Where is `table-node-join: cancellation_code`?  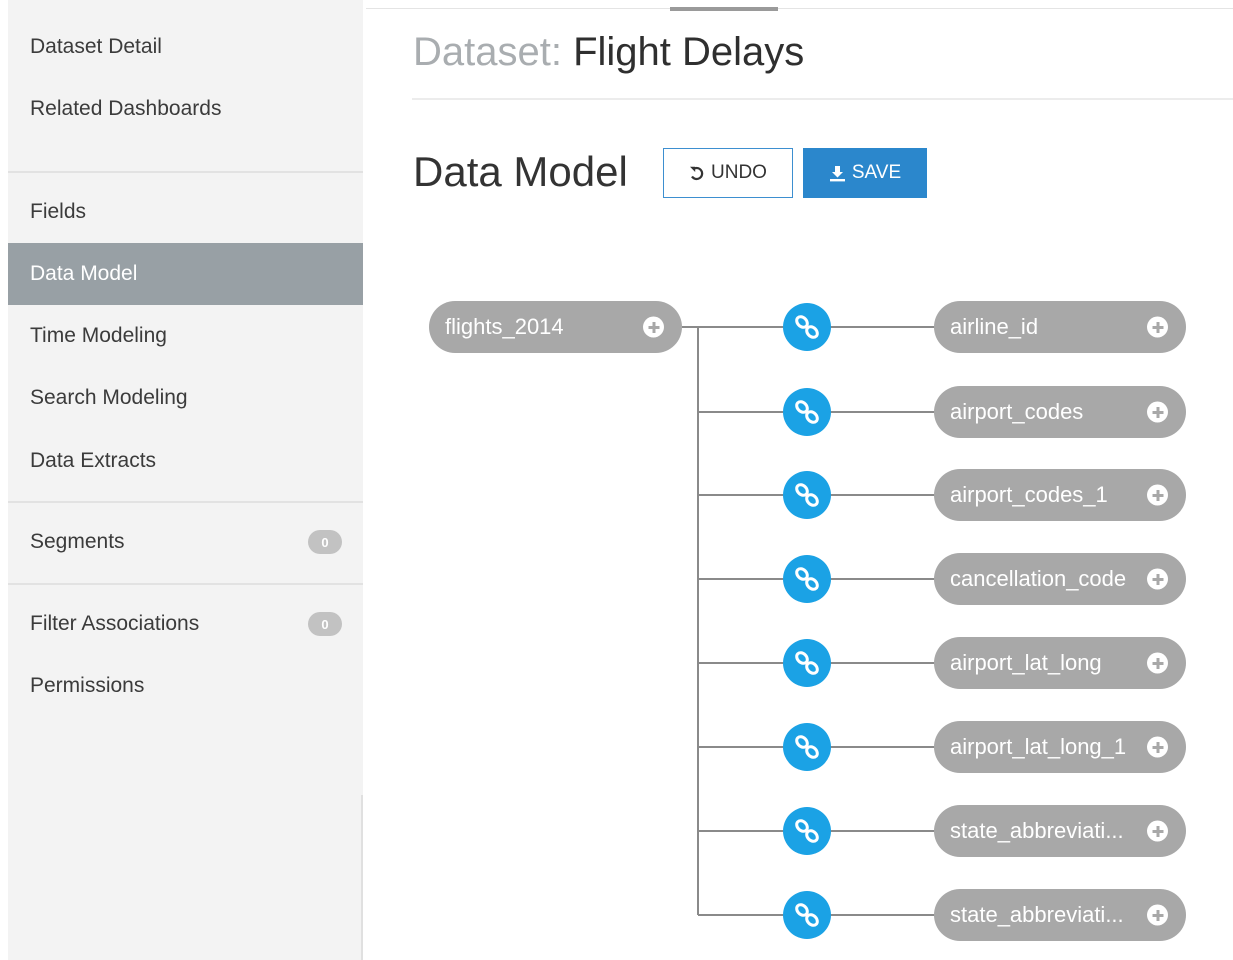
table-node-join: cancellation_code is located at coordinates (1060, 579).